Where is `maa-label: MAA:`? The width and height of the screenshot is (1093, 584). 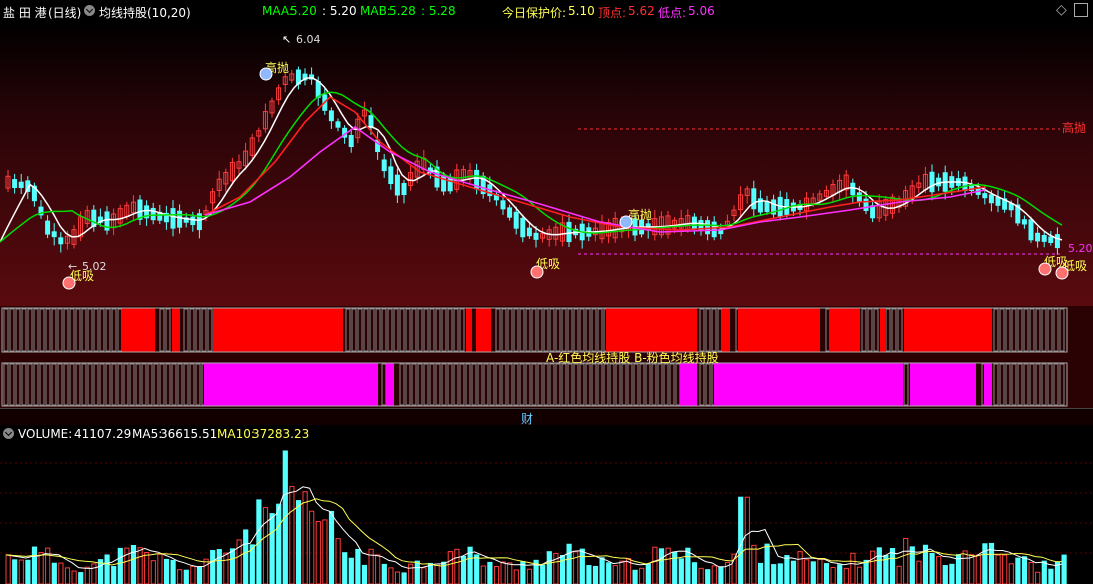 maa-label: MAA: is located at coordinates (277, 11).